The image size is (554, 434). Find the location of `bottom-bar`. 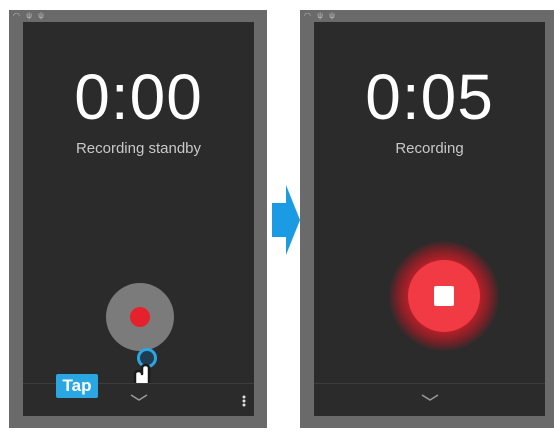

bottom-bar is located at coordinates (429, 399).